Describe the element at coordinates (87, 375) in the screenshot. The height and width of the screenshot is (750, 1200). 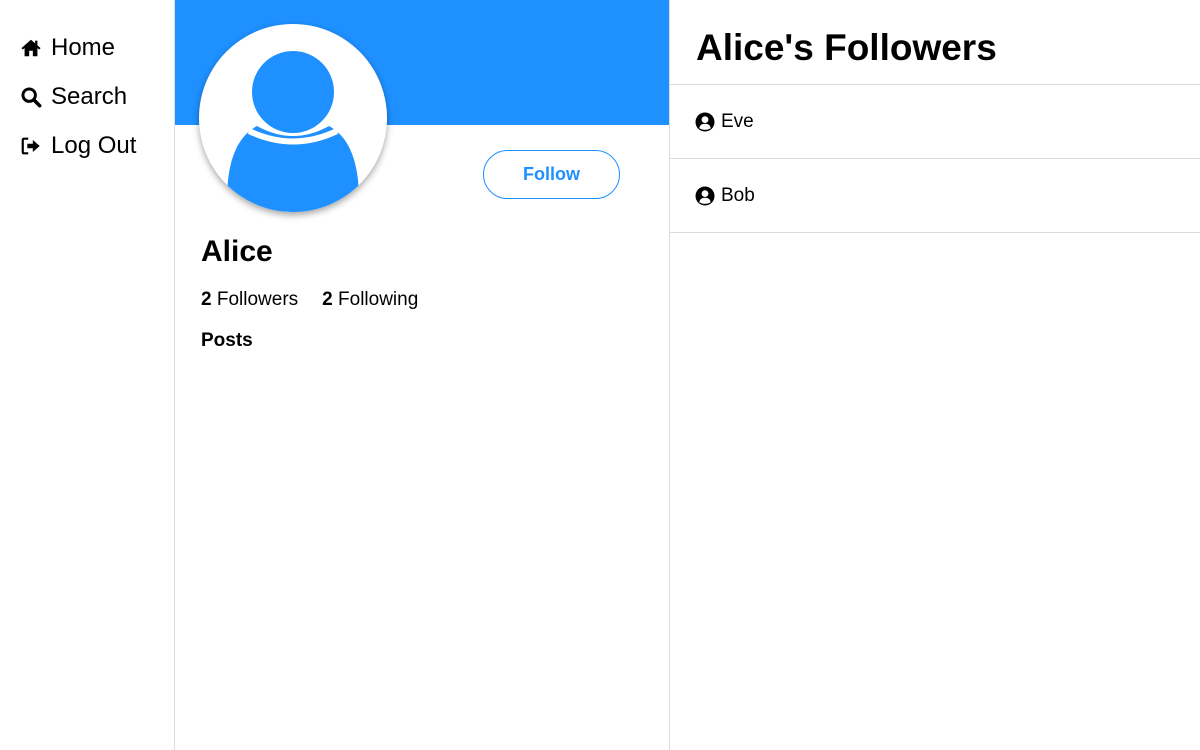
I see `sidebar-nav: Home Search Log Out` at that location.